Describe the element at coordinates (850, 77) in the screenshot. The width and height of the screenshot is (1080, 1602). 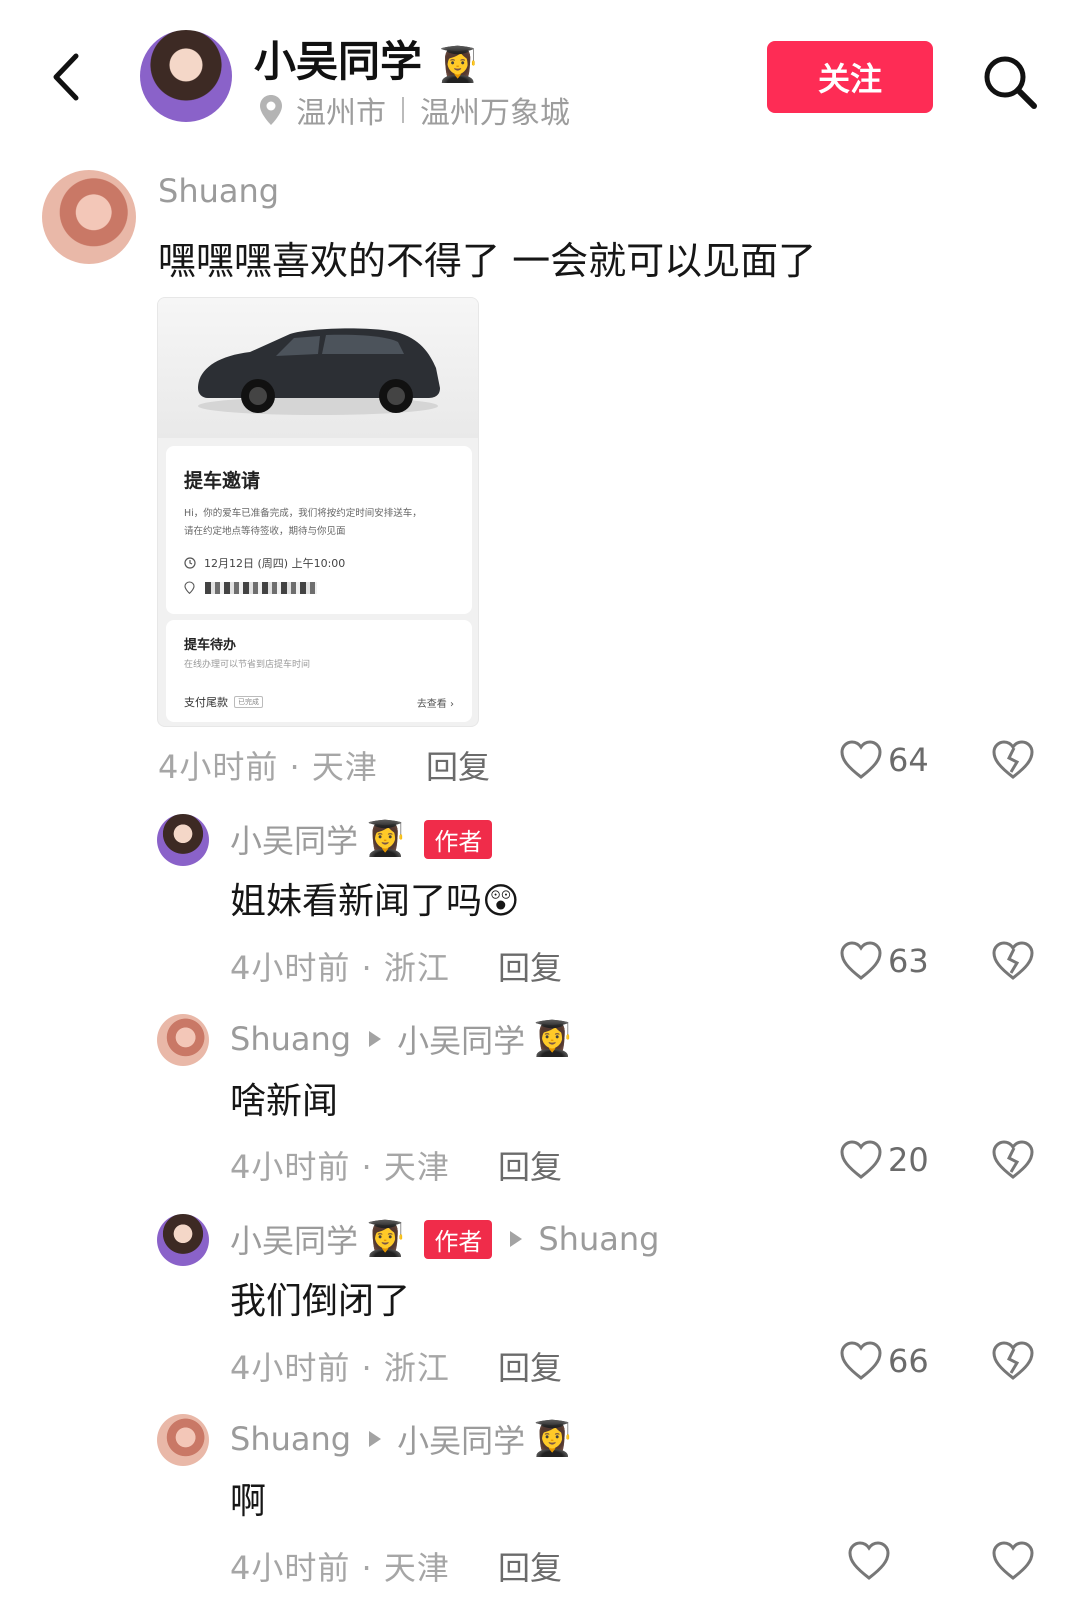
I see `follow-button: 关注` at that location.